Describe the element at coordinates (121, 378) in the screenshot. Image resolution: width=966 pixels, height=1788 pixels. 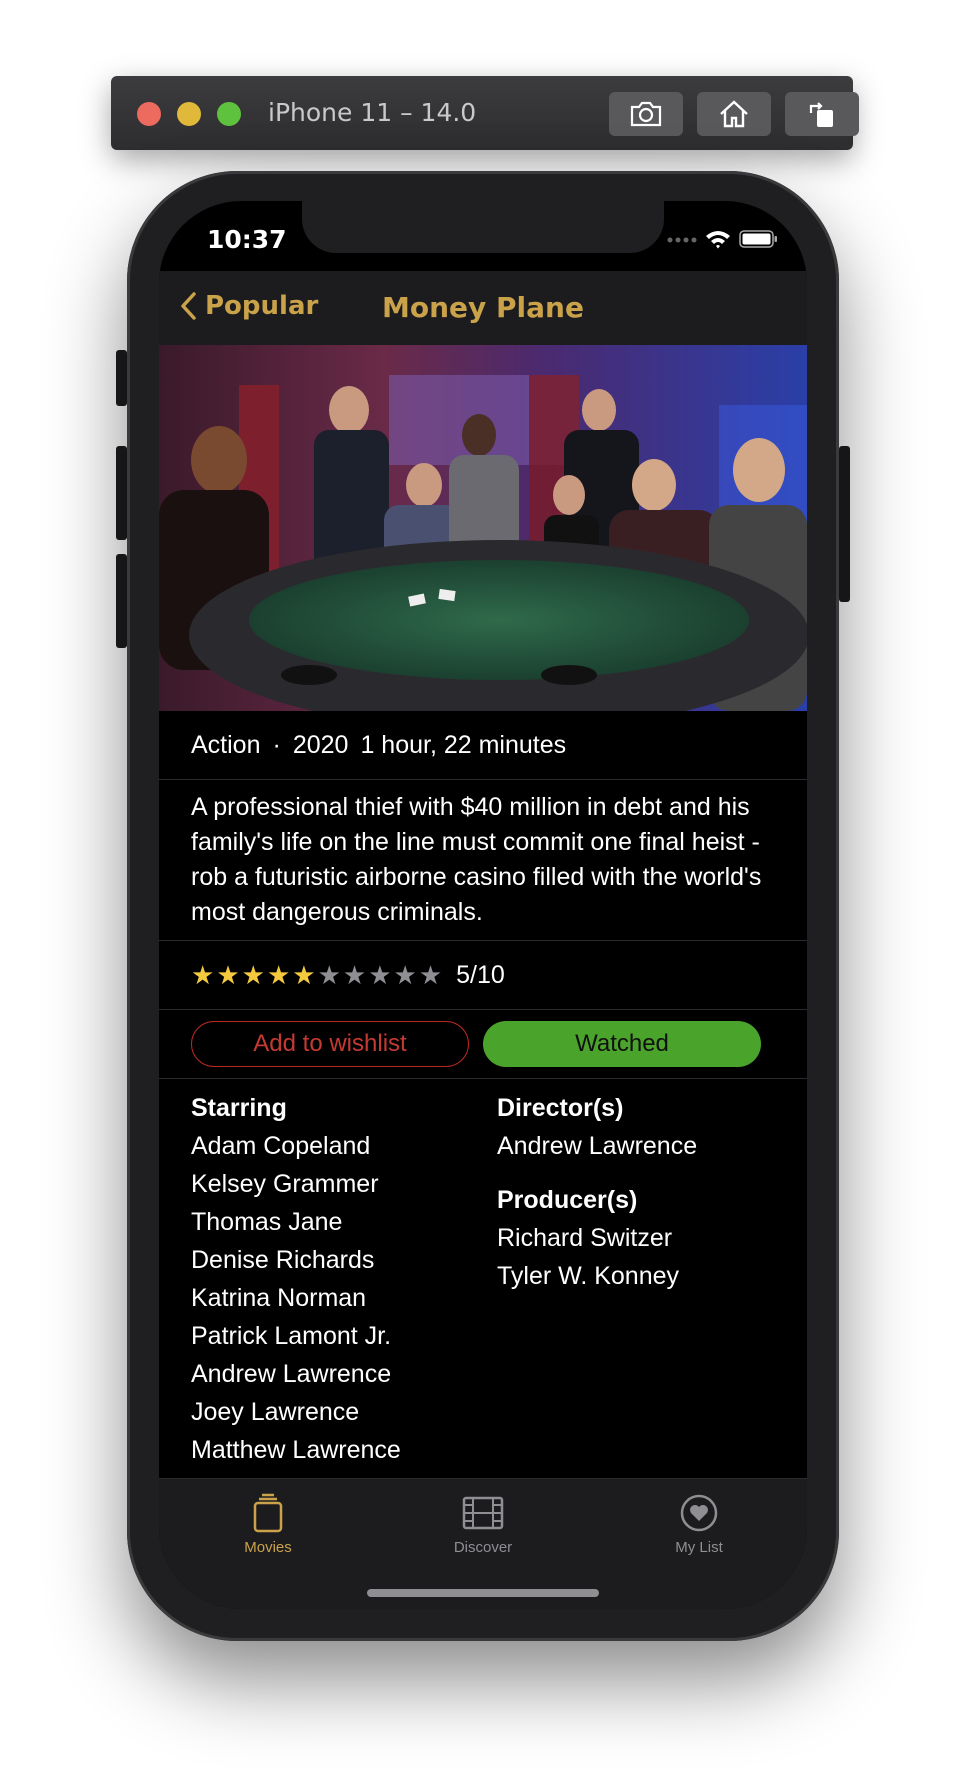
I see `mute-switch` at that location.